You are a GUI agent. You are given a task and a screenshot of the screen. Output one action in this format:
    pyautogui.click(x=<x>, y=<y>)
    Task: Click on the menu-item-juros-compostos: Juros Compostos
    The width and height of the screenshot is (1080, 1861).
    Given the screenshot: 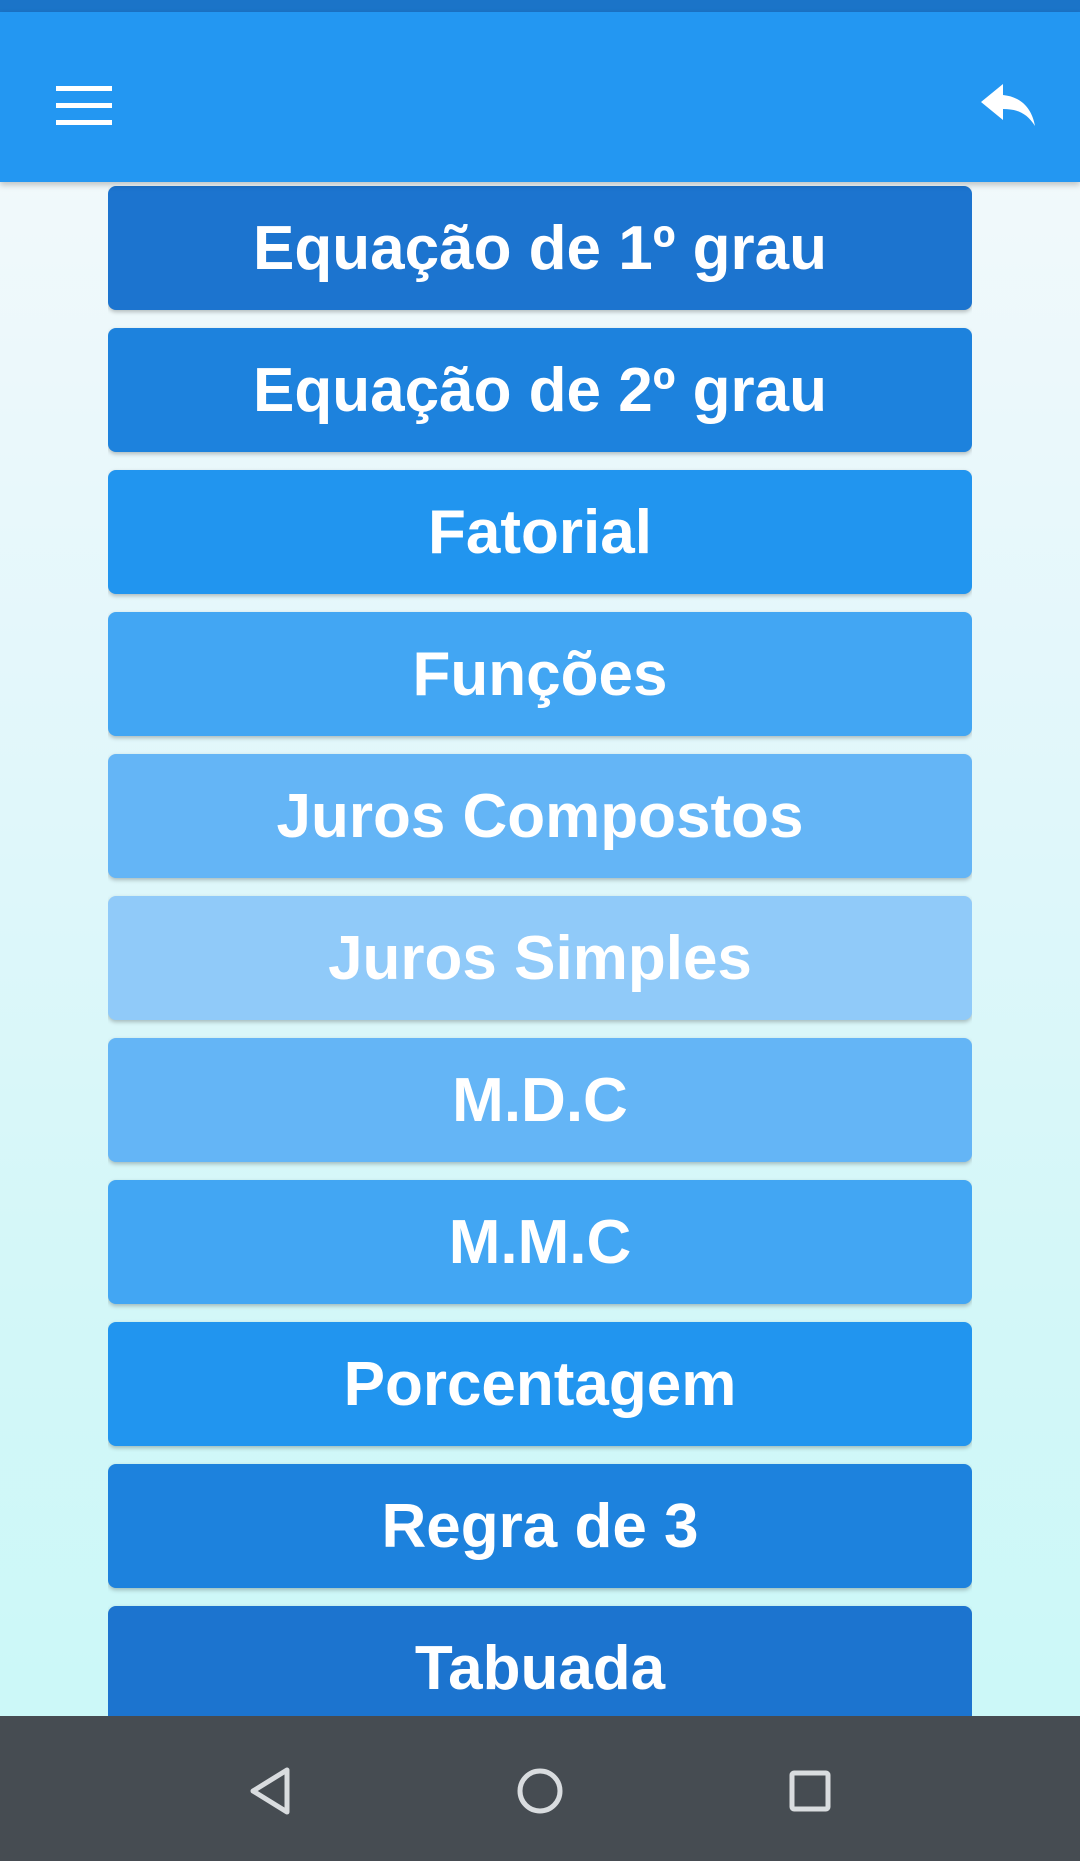 What is the action you would take?
    pyautogui.click(x=540, y=816)
    